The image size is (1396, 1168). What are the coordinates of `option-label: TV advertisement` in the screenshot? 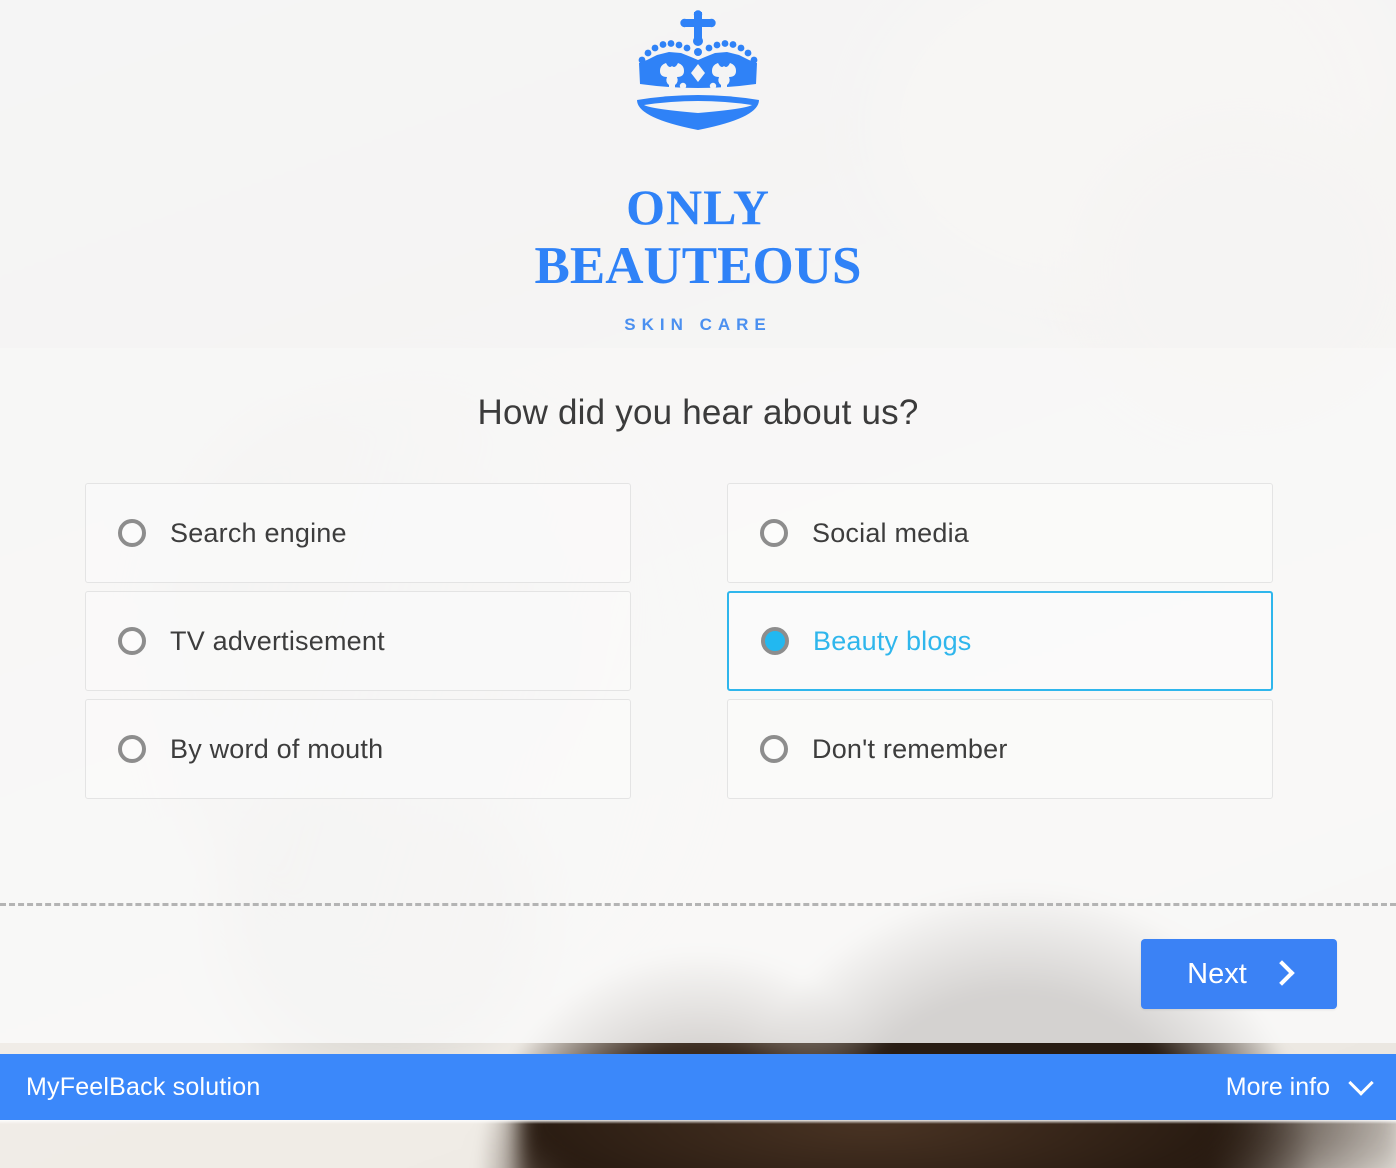 It's located at (277, 640).